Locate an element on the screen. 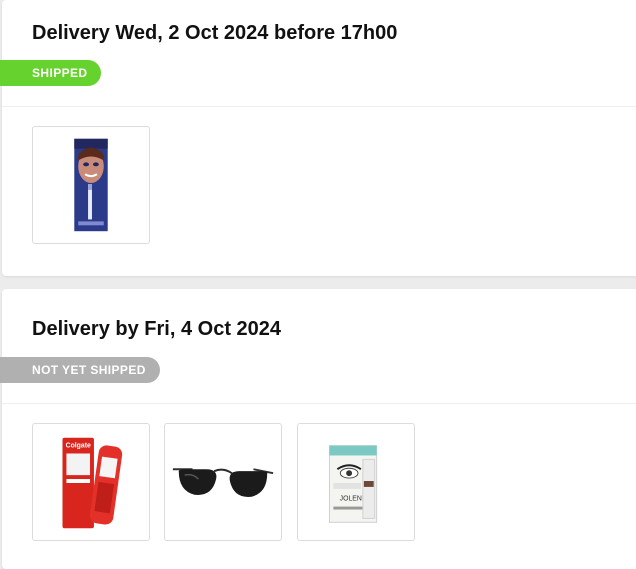 Image resolution: width=636 pixels, height=569 pixels. status-badge-not-shipped: NOT YET SHIPPED is located at coordinates (80, 370).